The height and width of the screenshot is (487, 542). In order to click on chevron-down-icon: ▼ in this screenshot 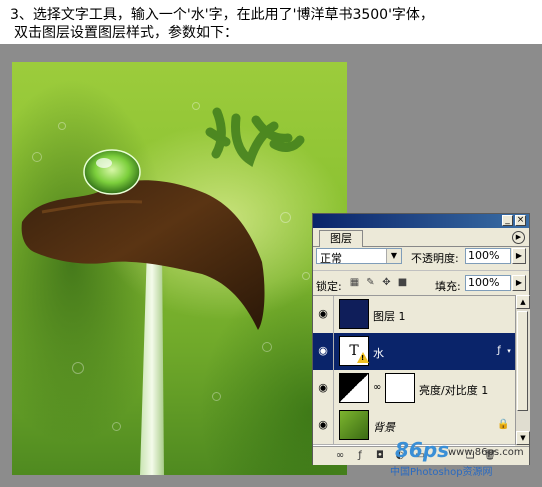, I will do `click(393, 256)`.